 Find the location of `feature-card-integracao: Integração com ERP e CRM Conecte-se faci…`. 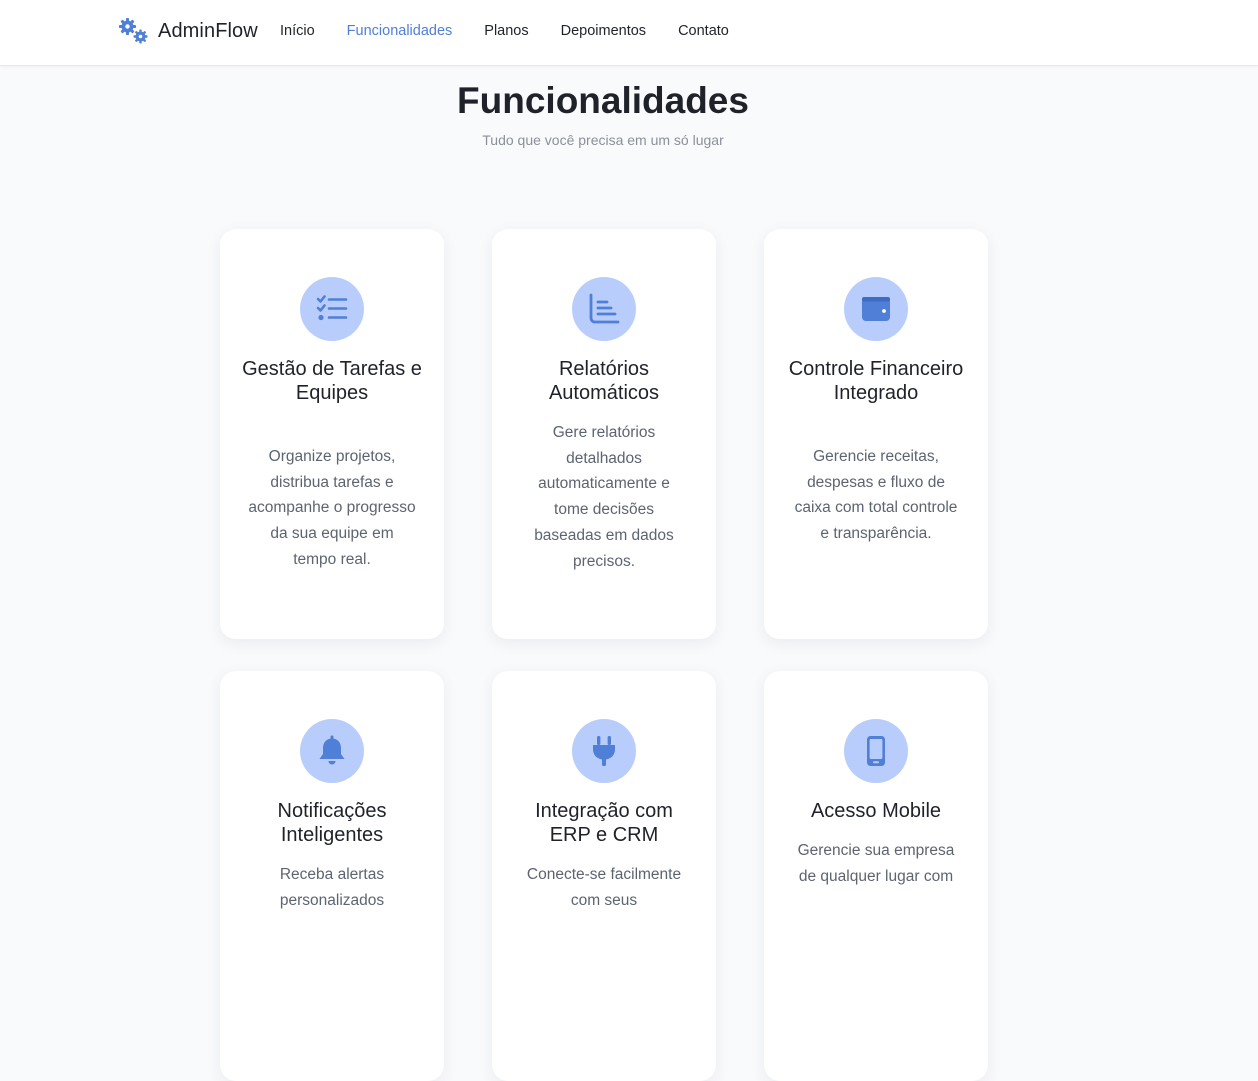

feature-card-integracao: Integração com ERP e CRM Conecte-se faci… is located at coordinates (604, 876).